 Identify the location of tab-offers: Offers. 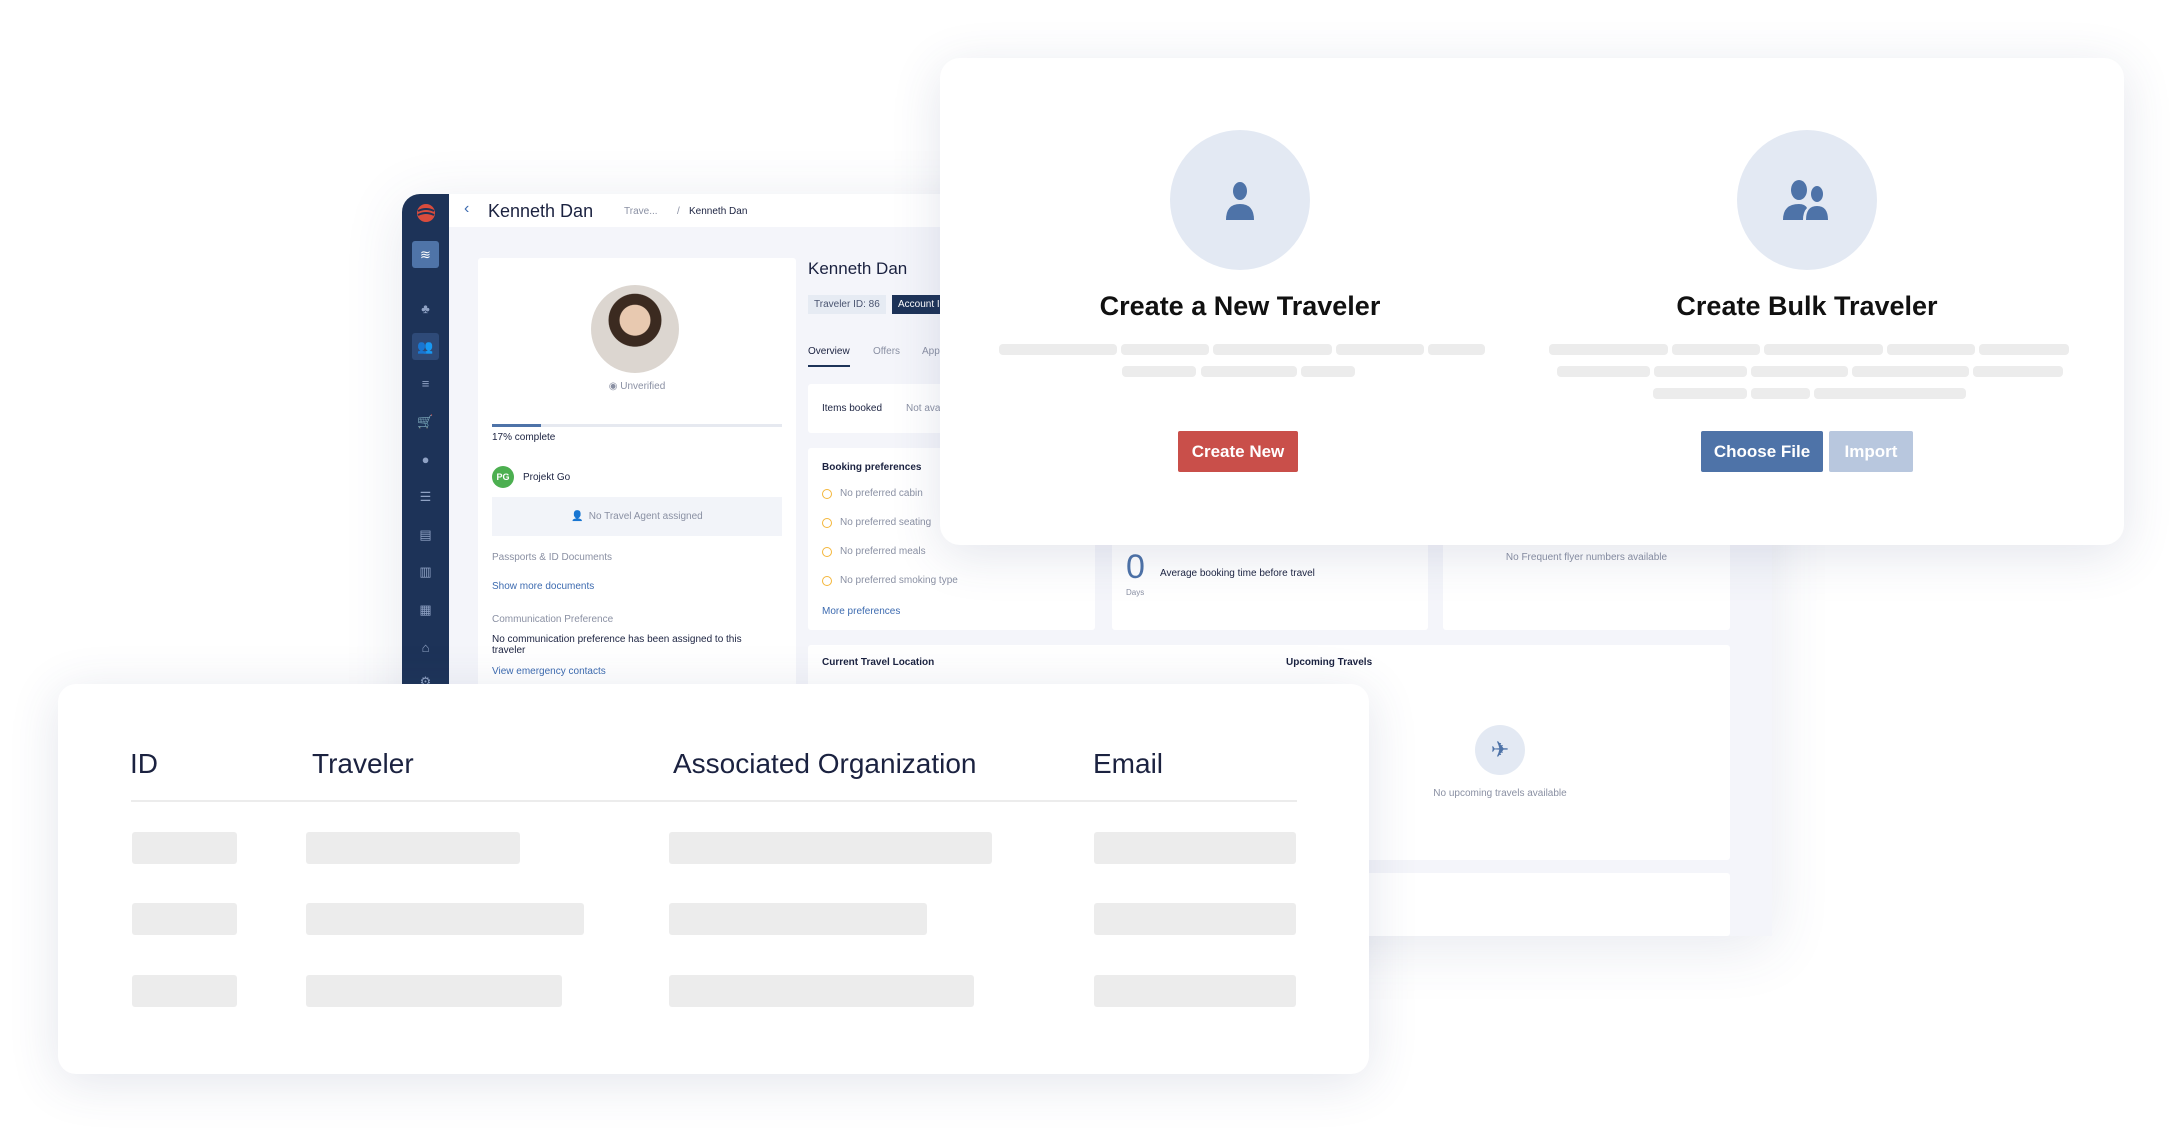
(886, 351).